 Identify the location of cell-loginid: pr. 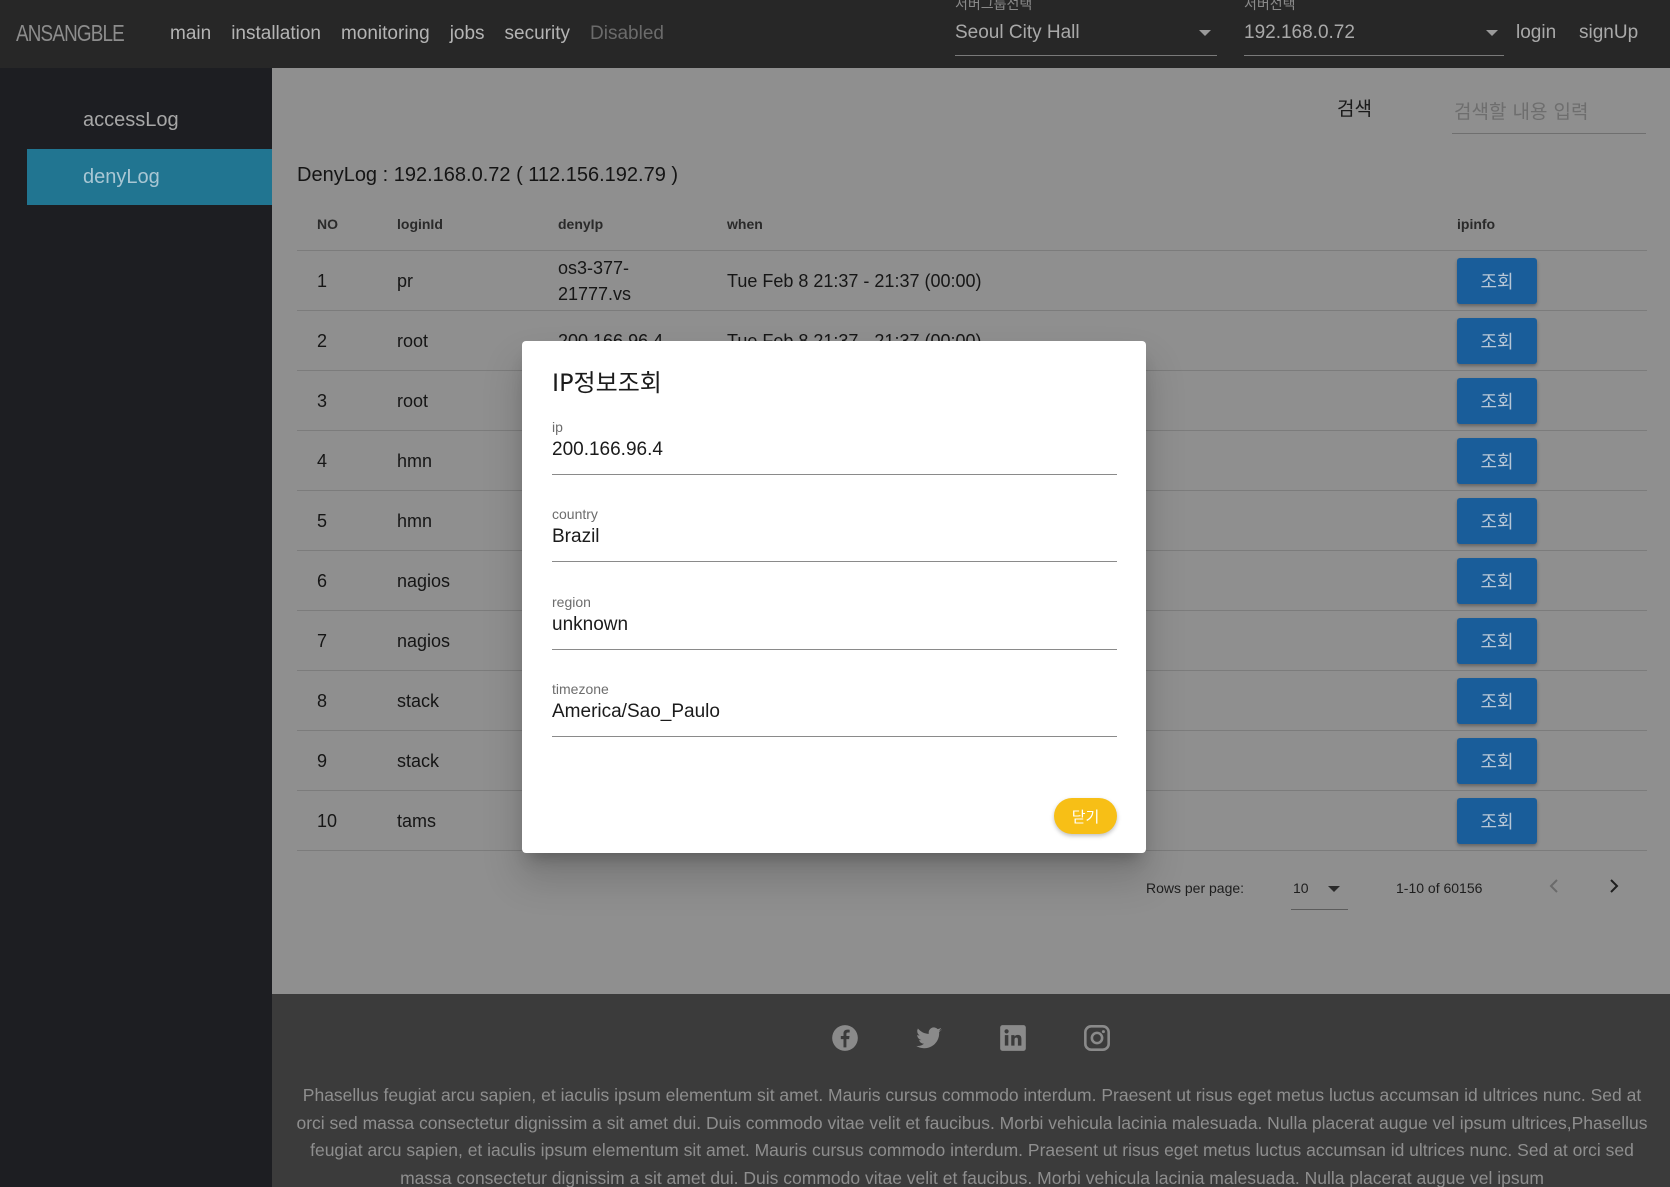
(405, 281).